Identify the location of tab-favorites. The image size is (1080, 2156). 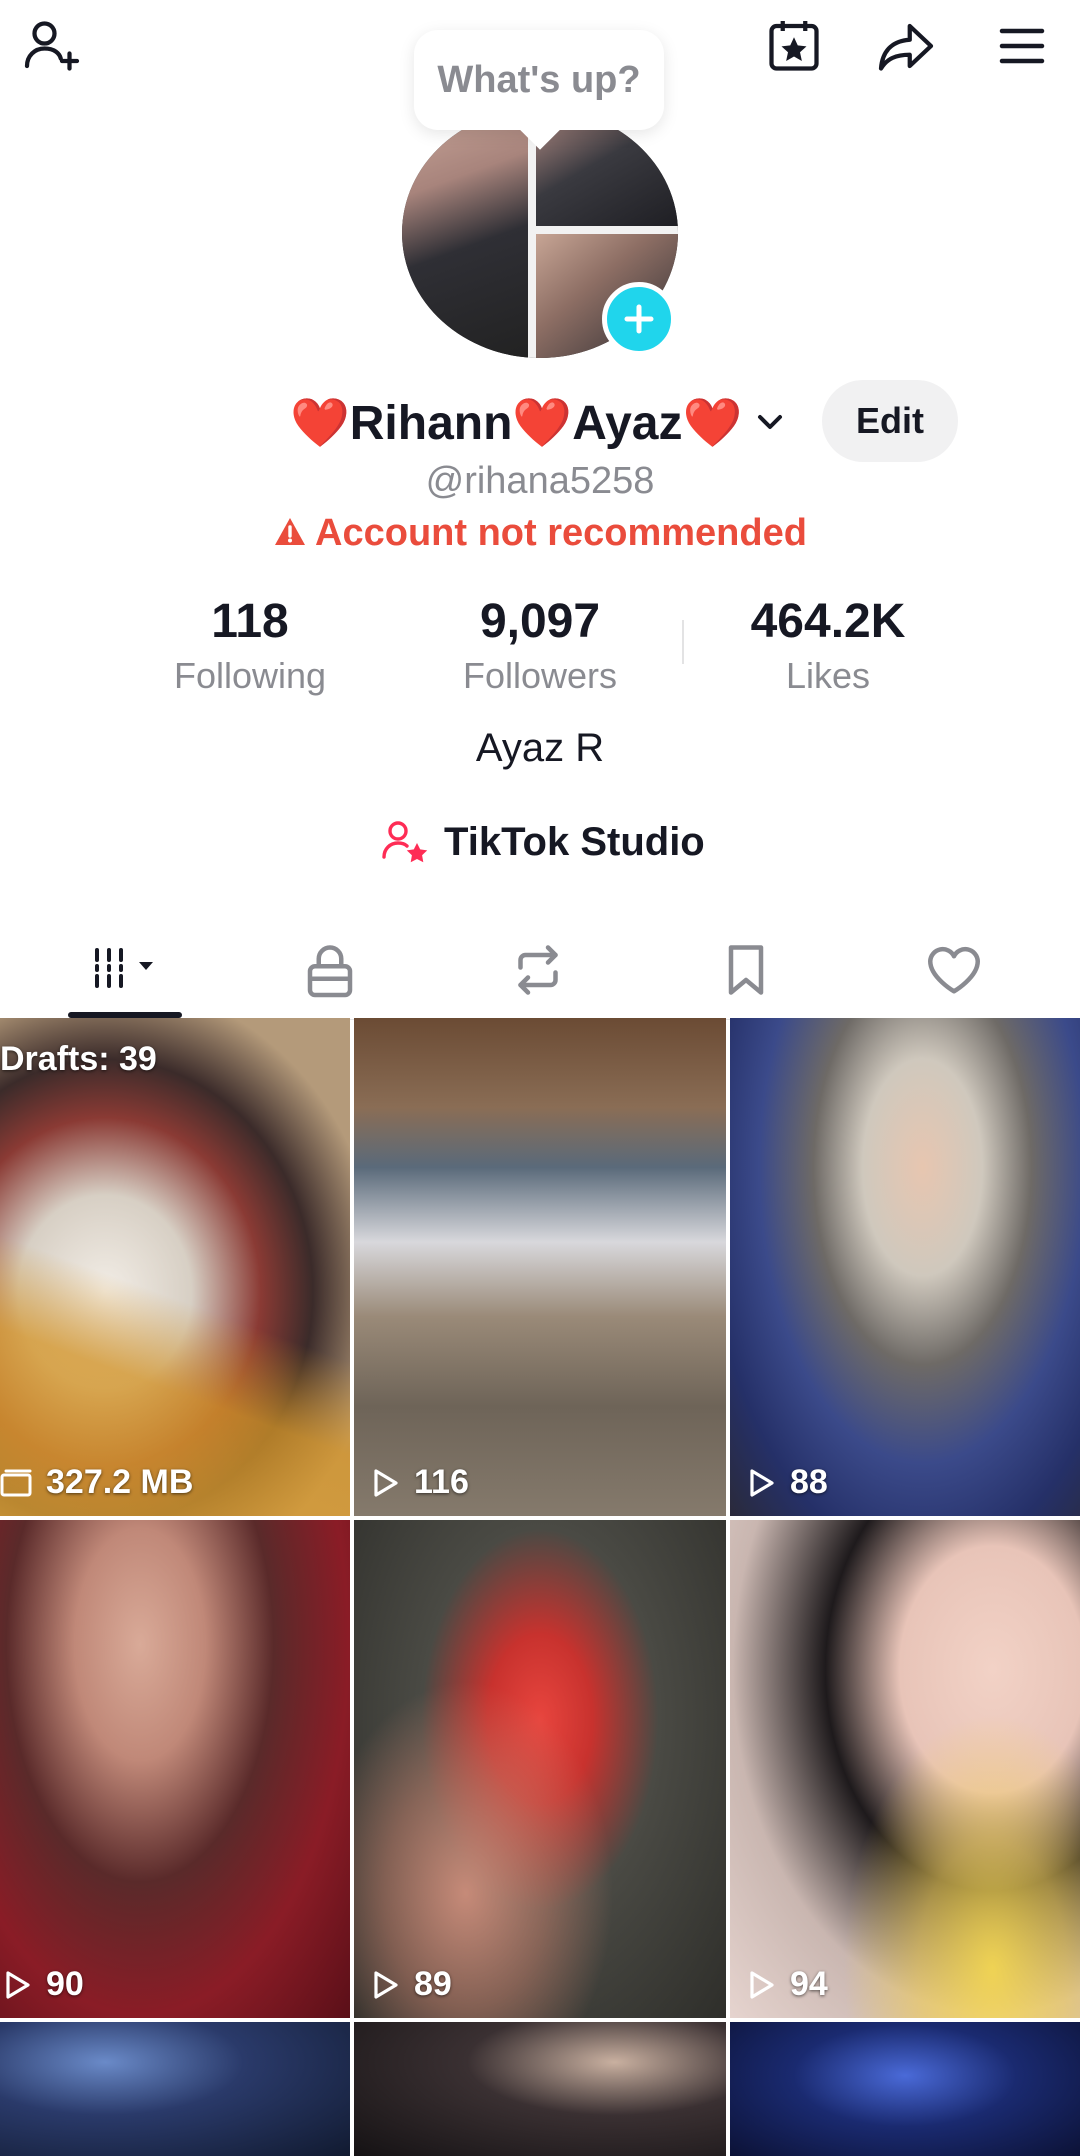
(746, 970).